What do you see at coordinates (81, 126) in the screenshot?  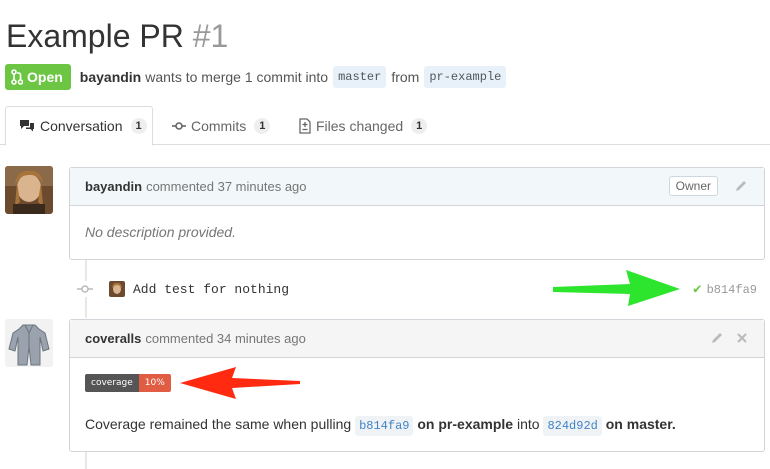 I see `tab-conversation-label: Conversation` at bounding box center [81, 126].